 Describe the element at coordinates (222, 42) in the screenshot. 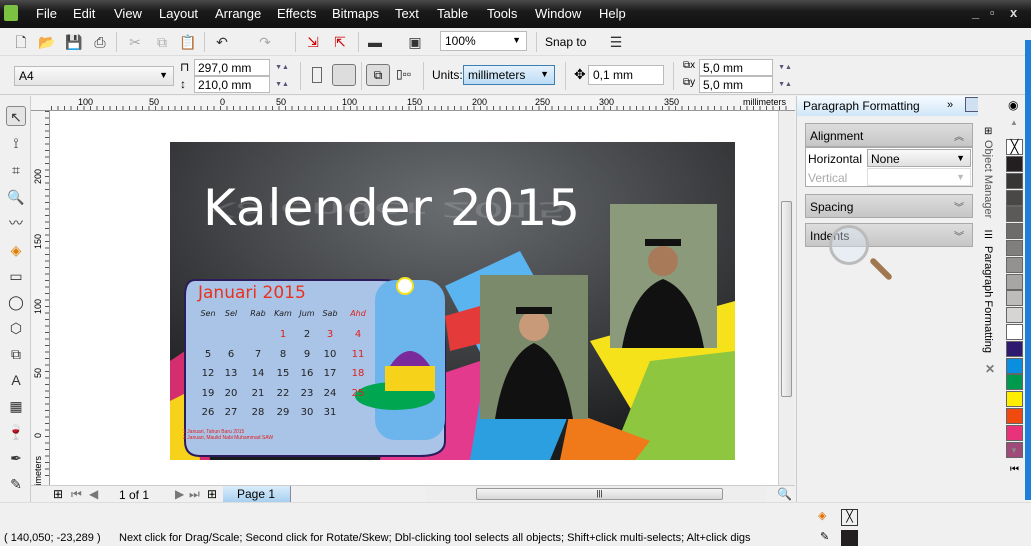

I see `undo-icon: ↶` at that location.